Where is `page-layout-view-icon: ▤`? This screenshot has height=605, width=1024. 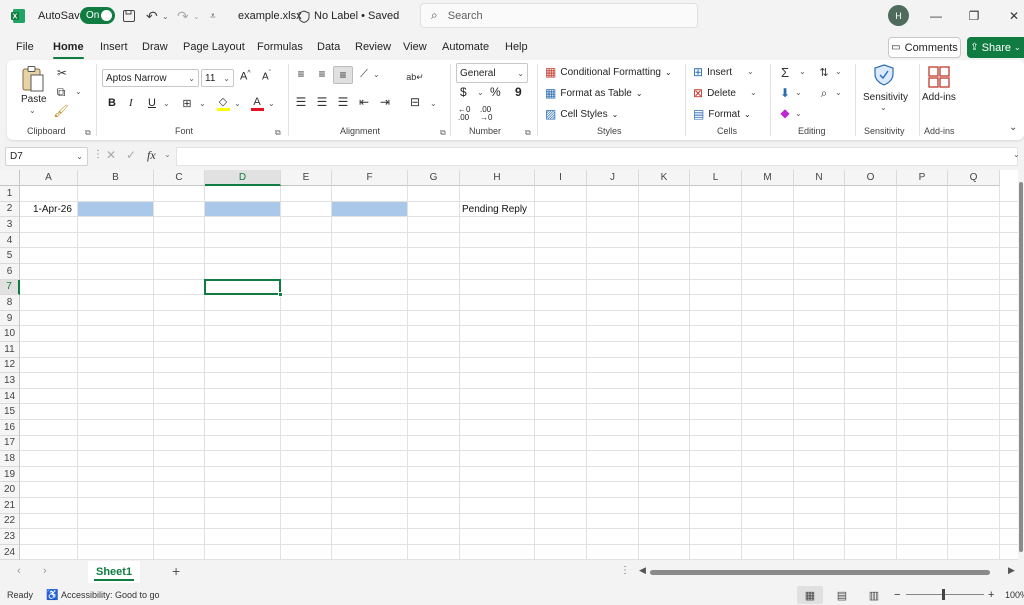 page-layout-view-icon: ▤ is located at coordinates (842, 595).